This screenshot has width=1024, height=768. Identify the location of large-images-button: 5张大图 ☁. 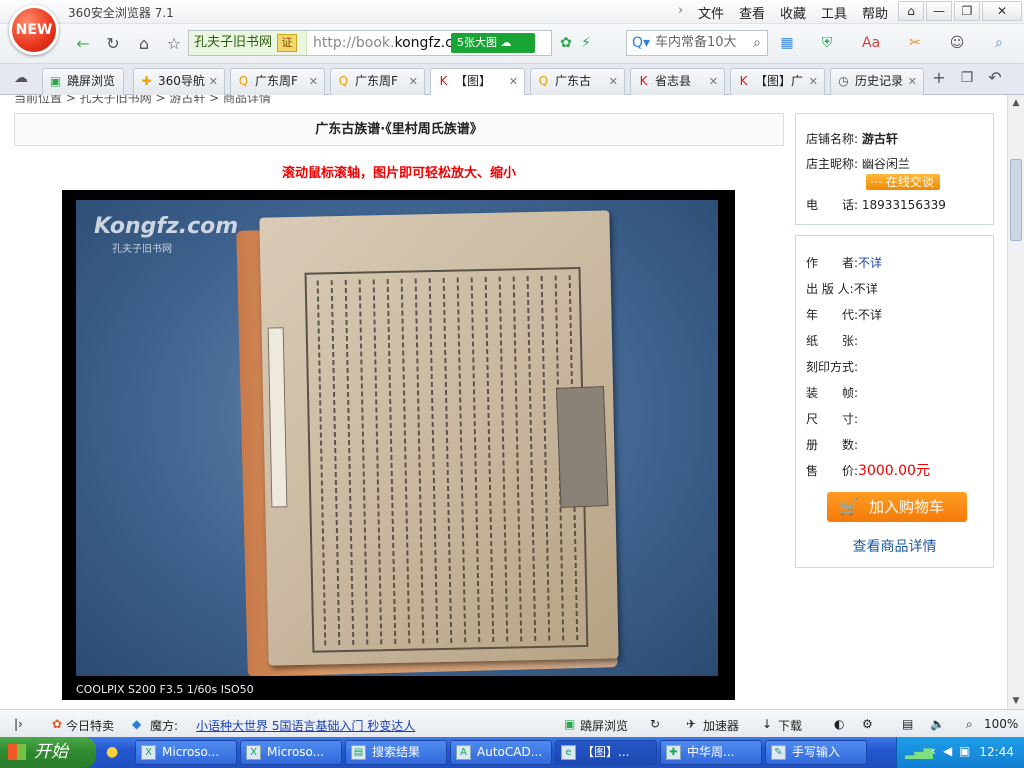
(493, 43).